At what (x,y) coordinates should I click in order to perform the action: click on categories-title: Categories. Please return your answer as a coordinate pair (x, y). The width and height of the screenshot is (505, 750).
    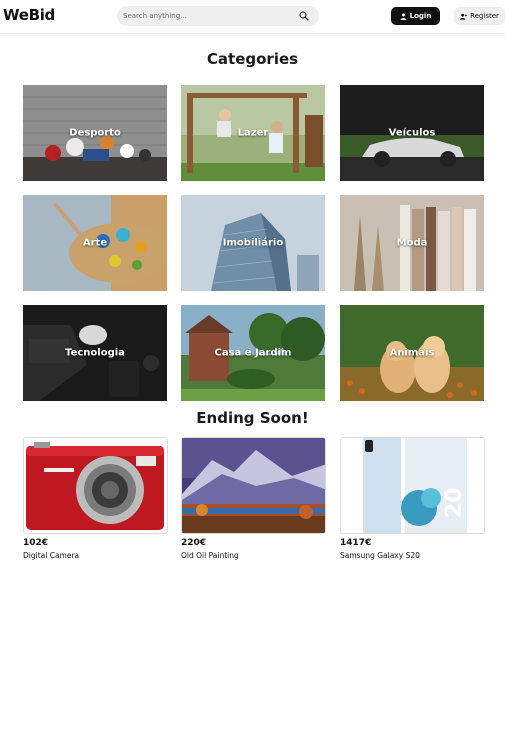
    Looking at the image, I should click on (252, 59).